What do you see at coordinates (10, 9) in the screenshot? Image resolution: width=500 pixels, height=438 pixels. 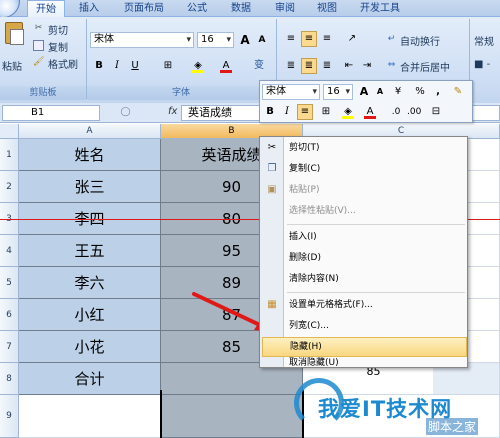 I see `office-button` at bounding box center [10, 9].